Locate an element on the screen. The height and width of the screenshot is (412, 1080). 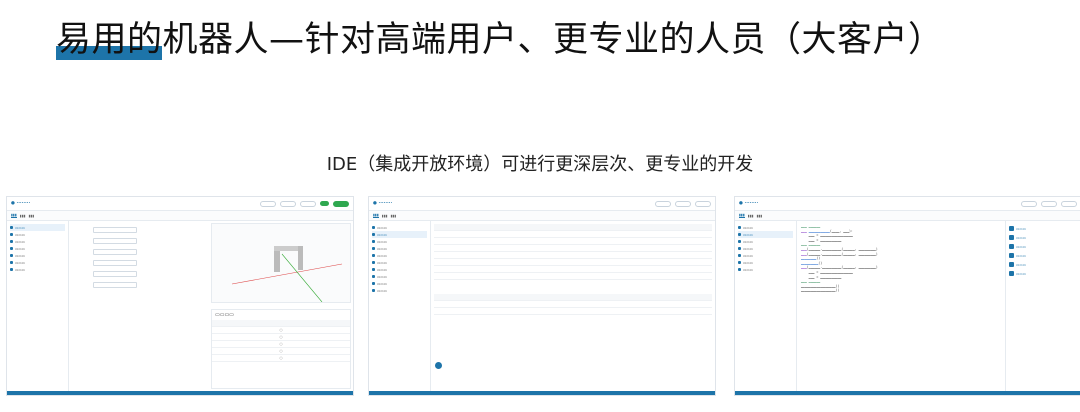
table-panel is located at coordinates (573, 306).